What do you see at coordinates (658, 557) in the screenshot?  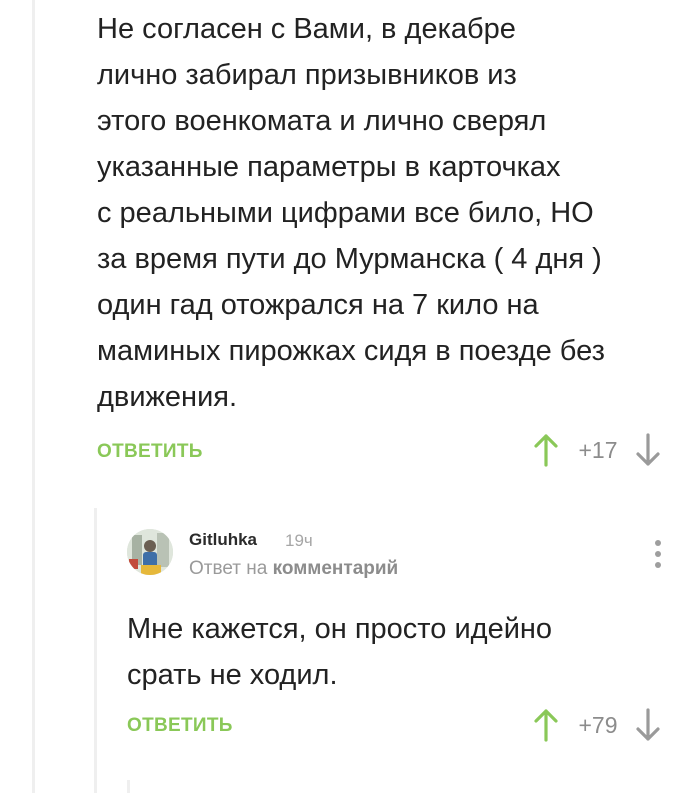 I see `more-vertical-icon` at bounding box center [658, 557].